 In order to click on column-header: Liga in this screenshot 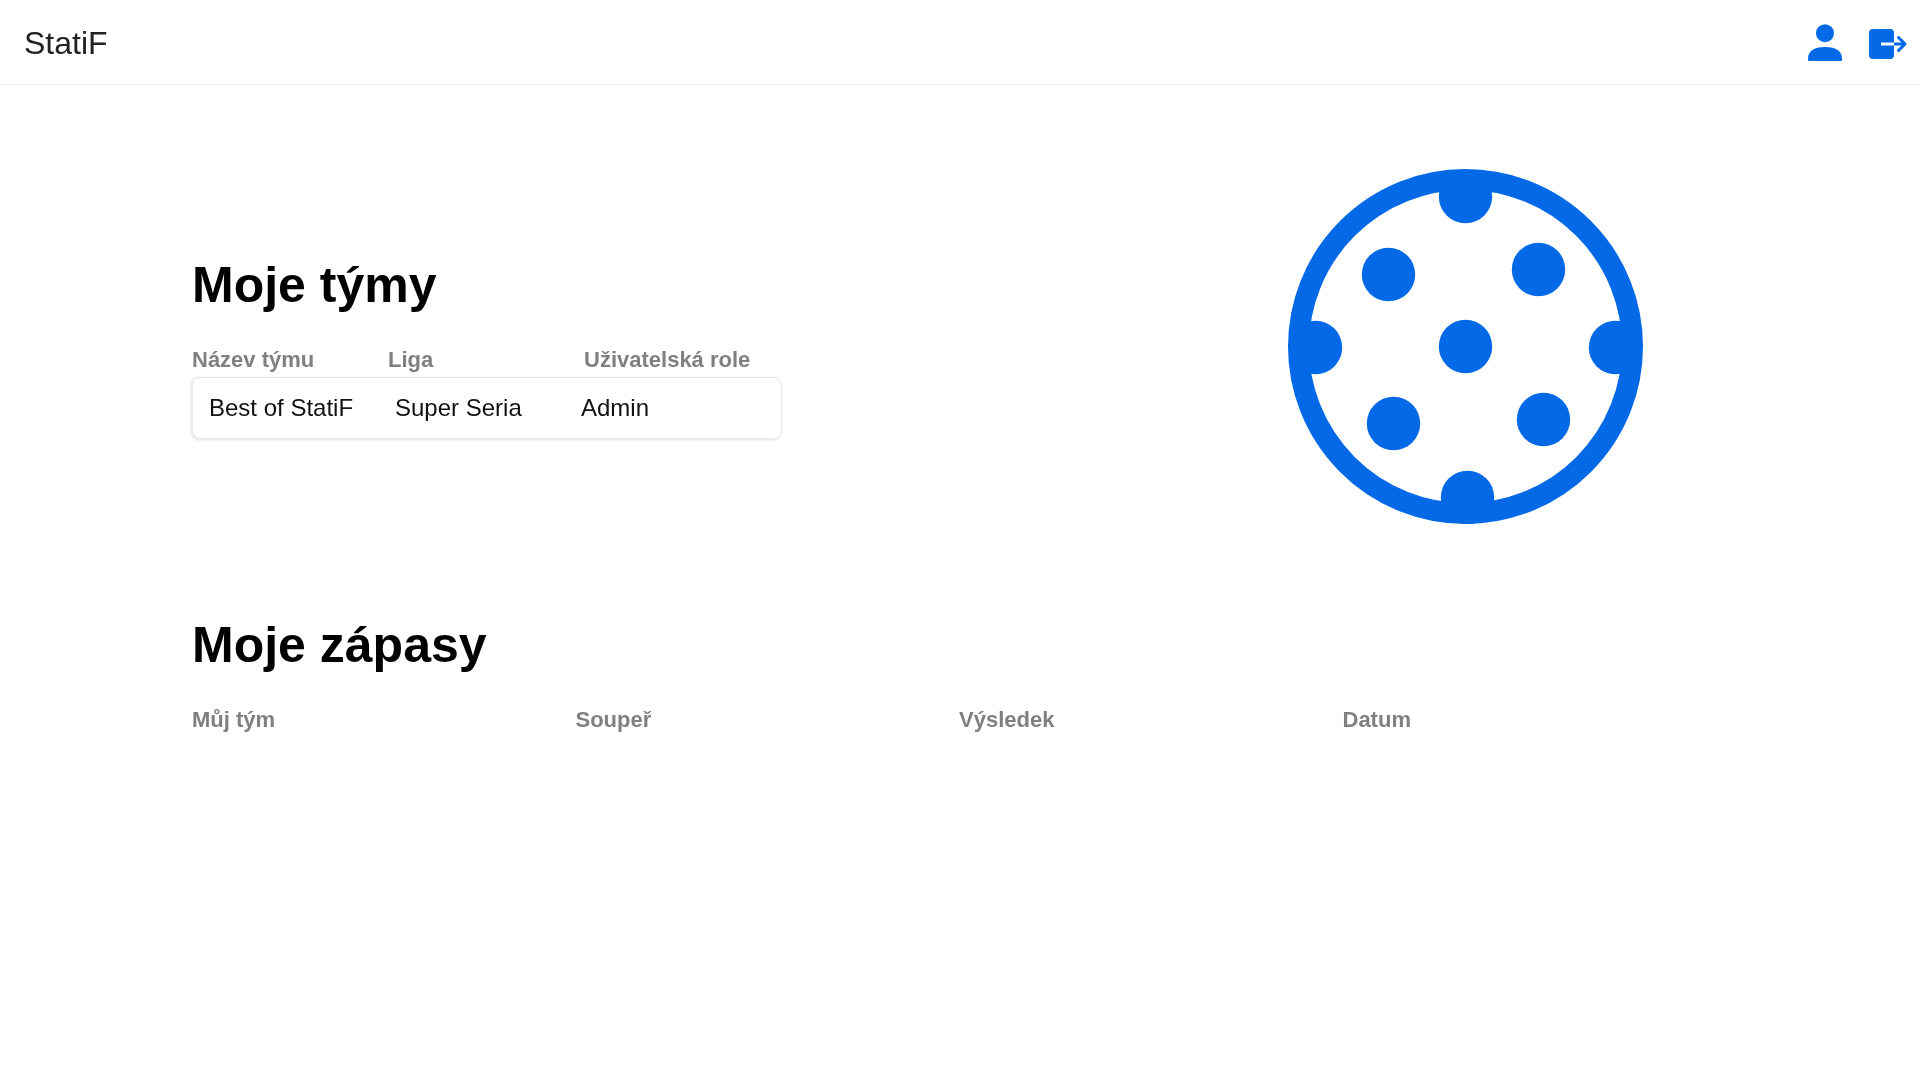, I will do `click(411, 359)`.